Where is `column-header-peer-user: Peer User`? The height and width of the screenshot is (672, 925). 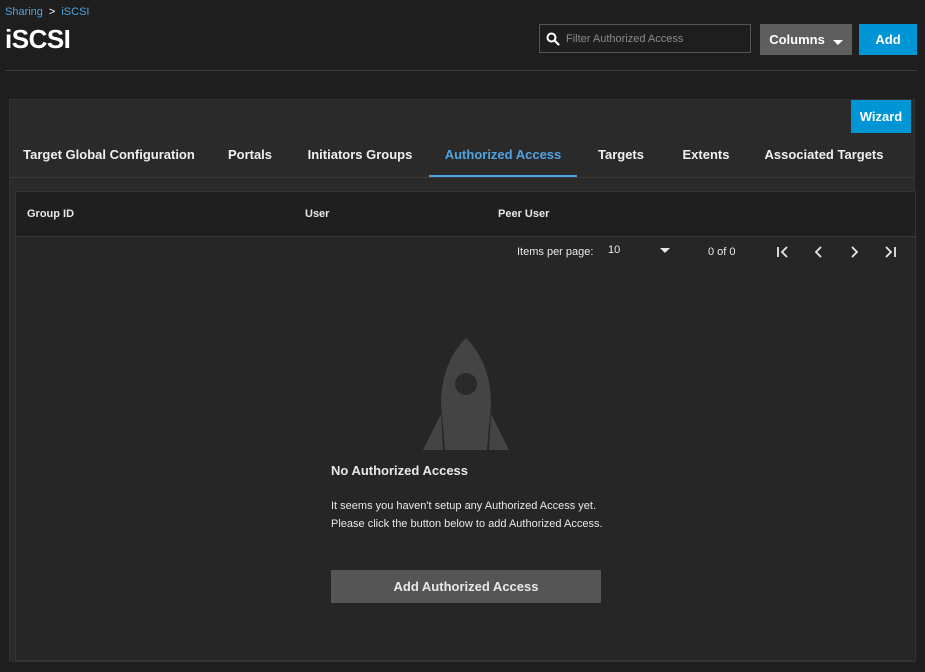 column-header-peer-user: Peer User is located at coordinates (523, 214).